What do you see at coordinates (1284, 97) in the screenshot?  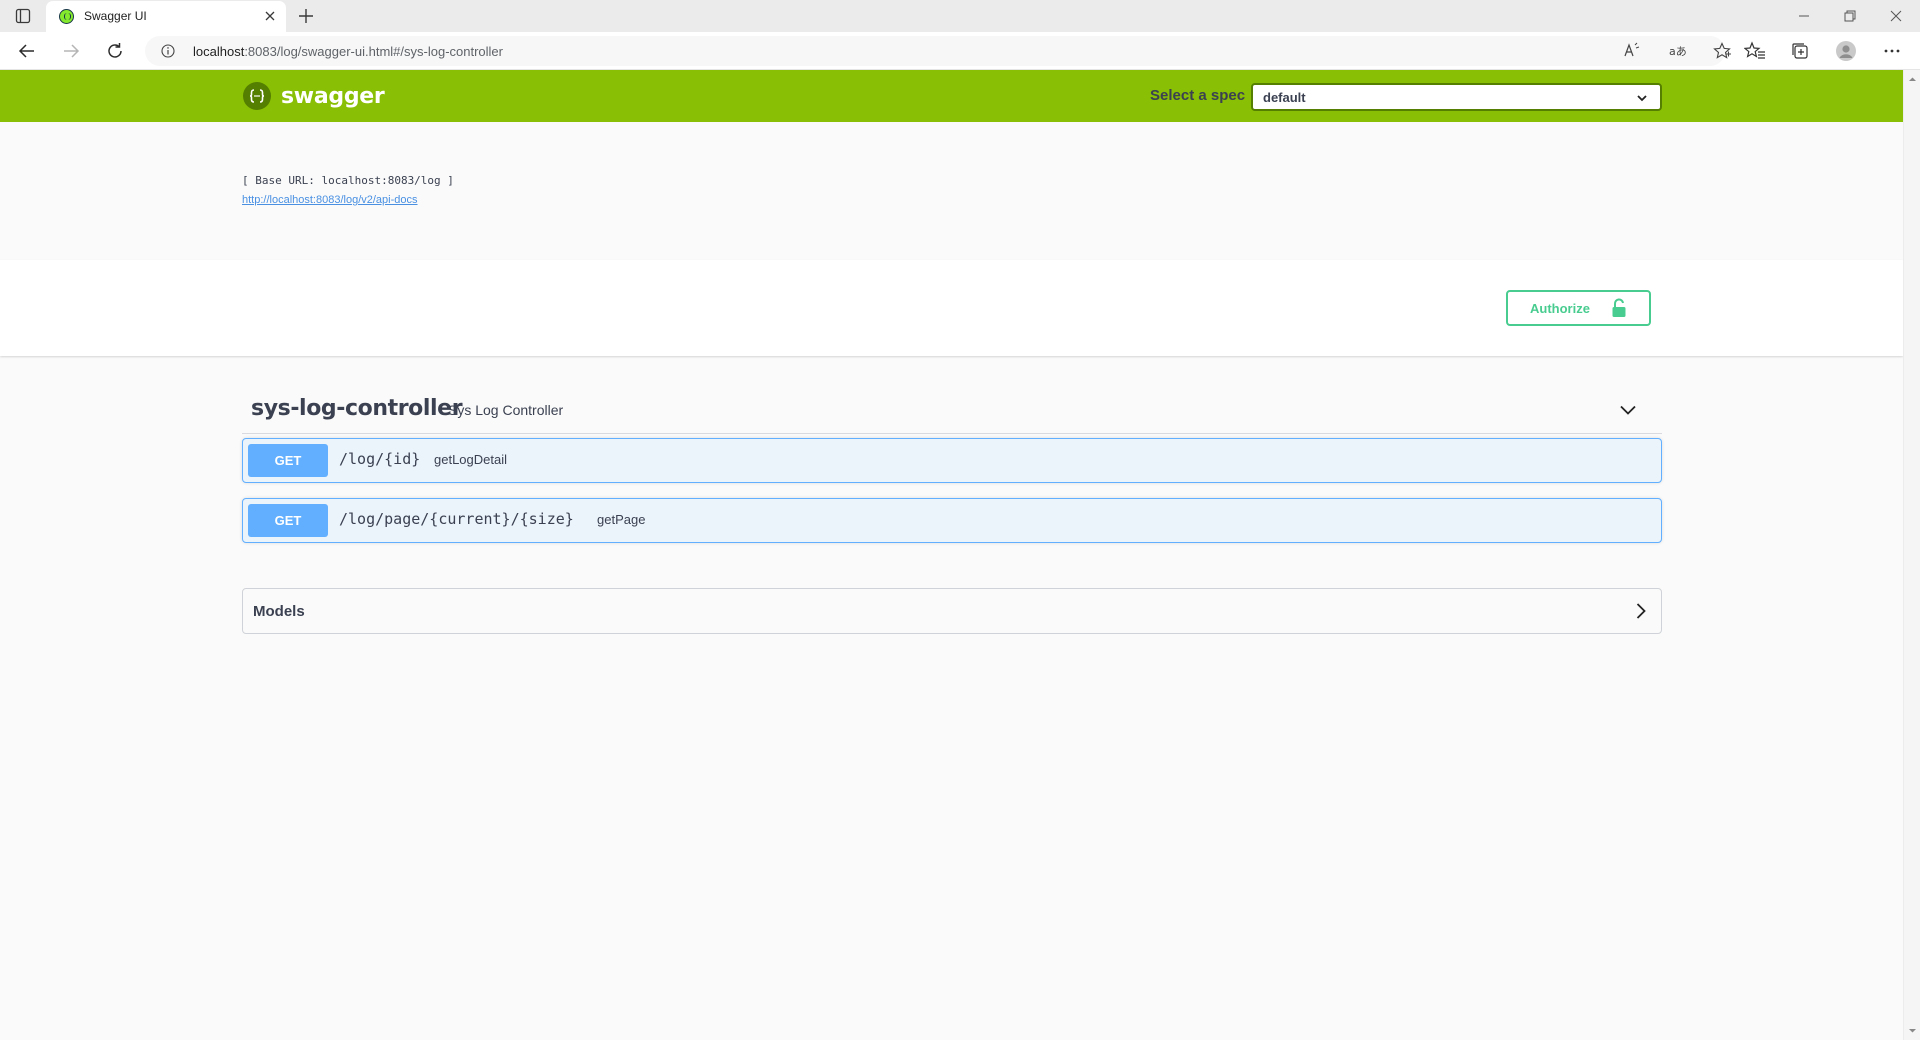 I see `spec-select-value: default` at bounding box center [1284, 97].